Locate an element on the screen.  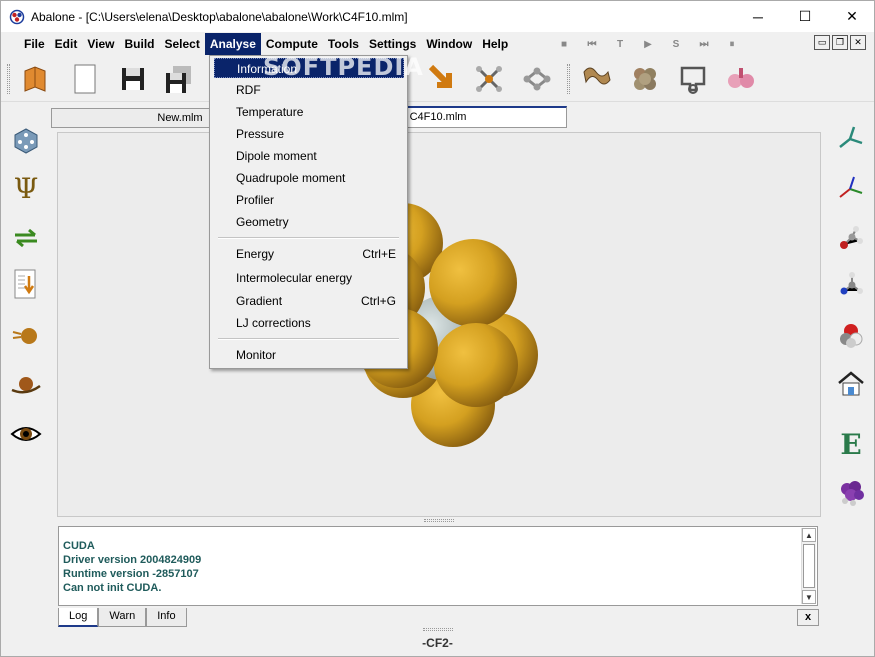
menu-item-label: Quadrupole moment is located at coordinates (291, 178).